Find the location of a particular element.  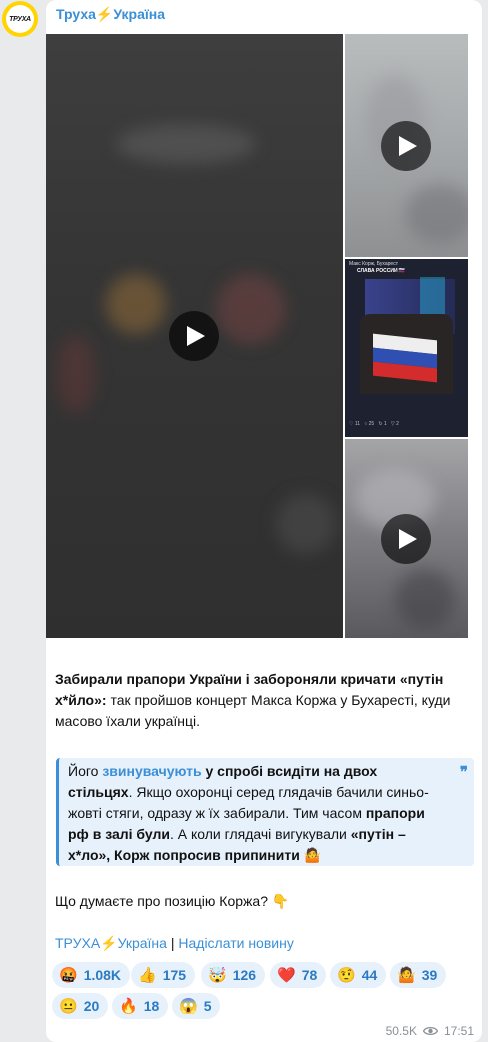

post-footer-links: ТРУХА⚡Україна | Надіслати новину is located at coordinates (174, 943).